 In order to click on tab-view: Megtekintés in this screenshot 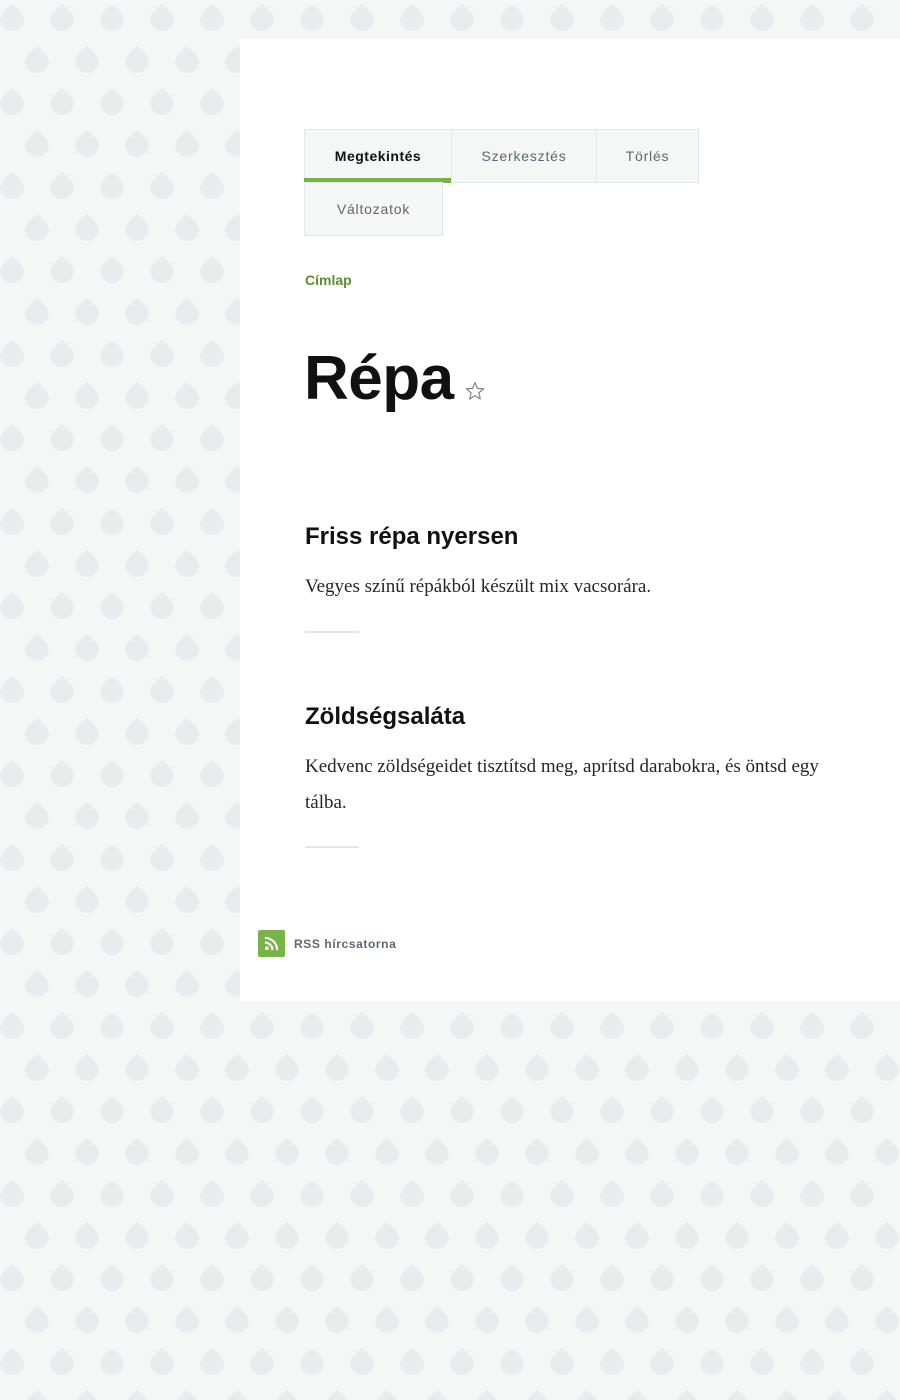, I will do `click(378, 156)`.